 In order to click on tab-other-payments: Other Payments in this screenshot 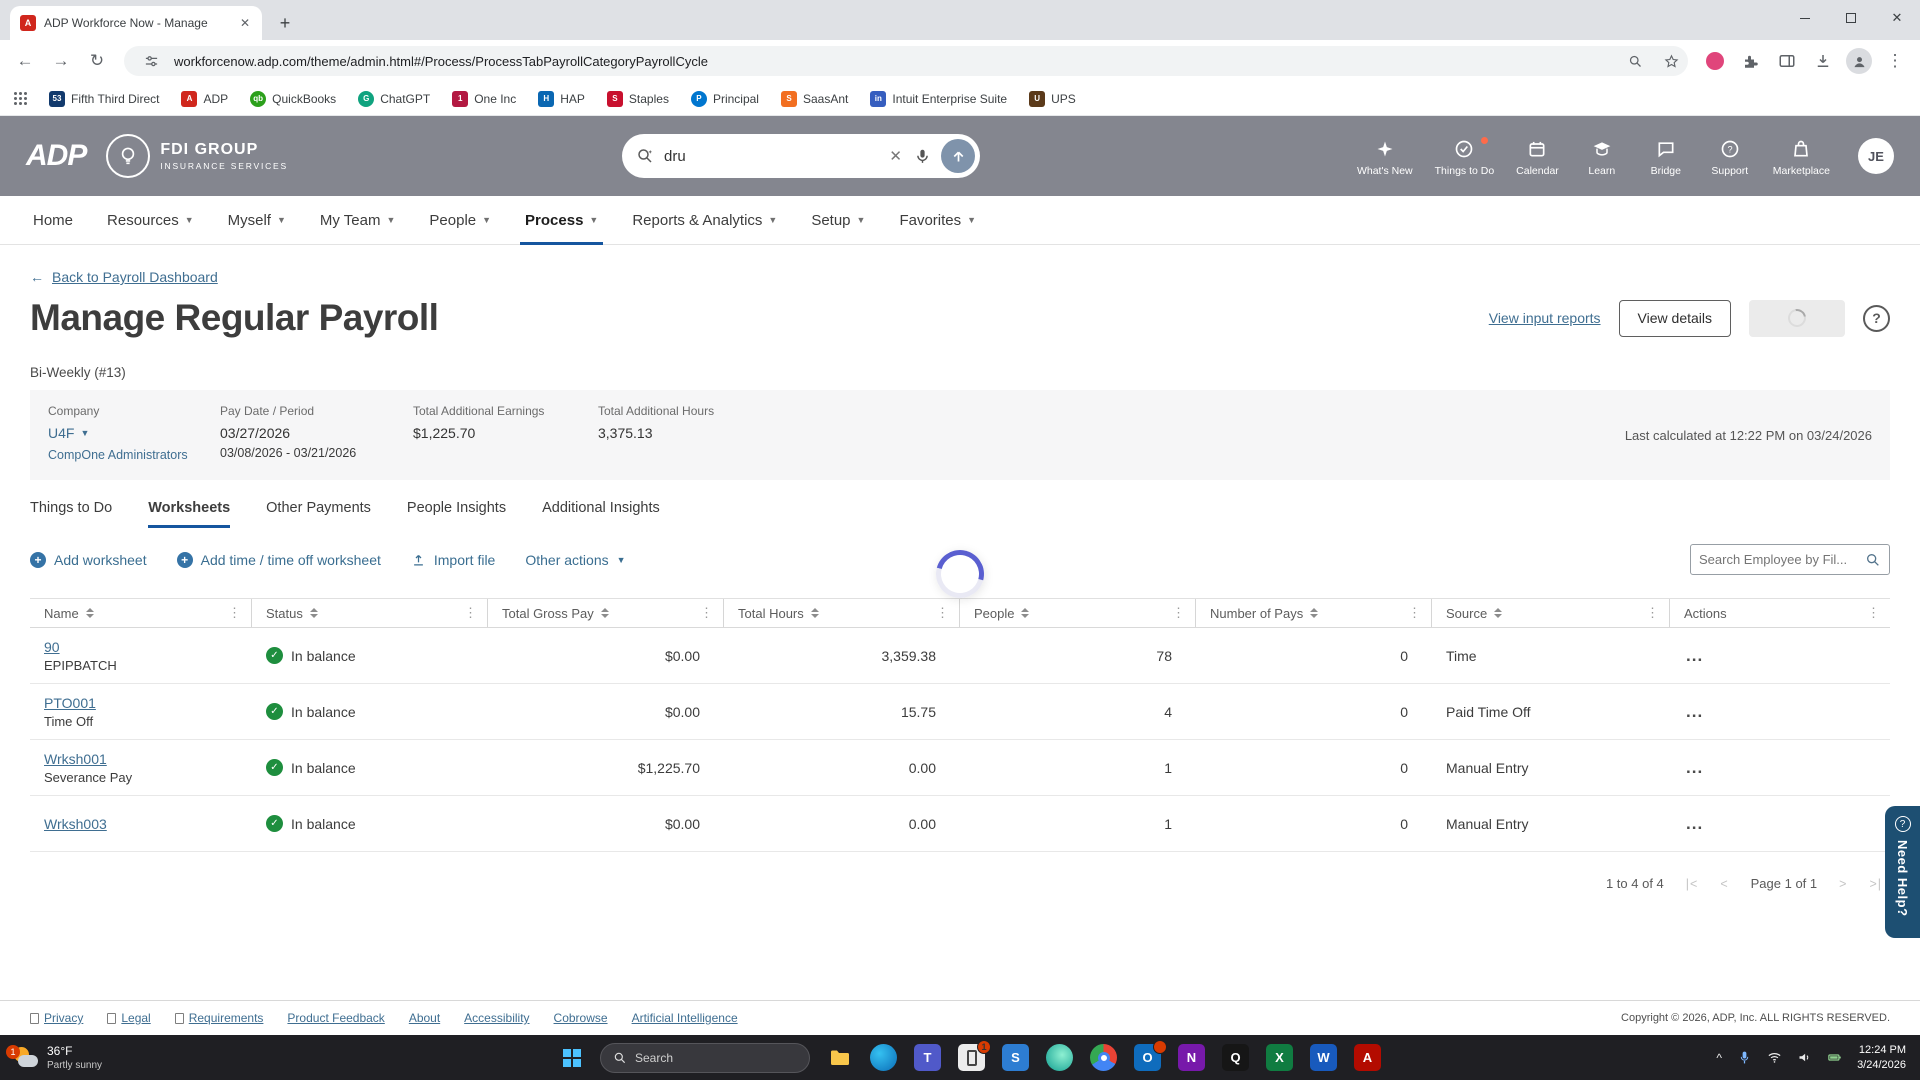, I will do `click(318, 514)`.